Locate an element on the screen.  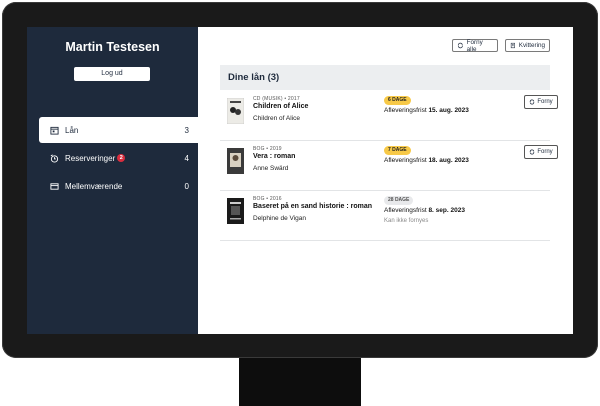
reservation-icon is located at coordinates (54, 158).